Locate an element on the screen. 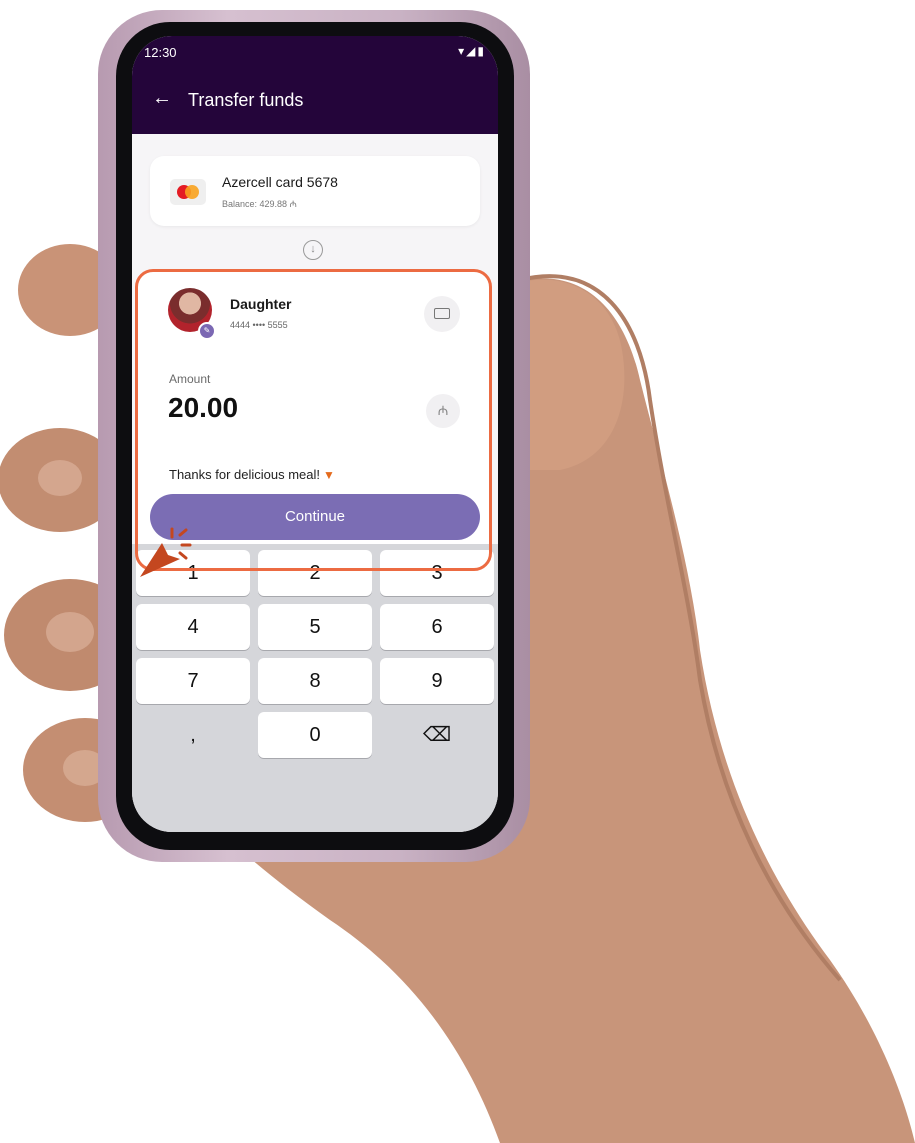  mastercard-logo-icon is located at coordinates (188, 192).